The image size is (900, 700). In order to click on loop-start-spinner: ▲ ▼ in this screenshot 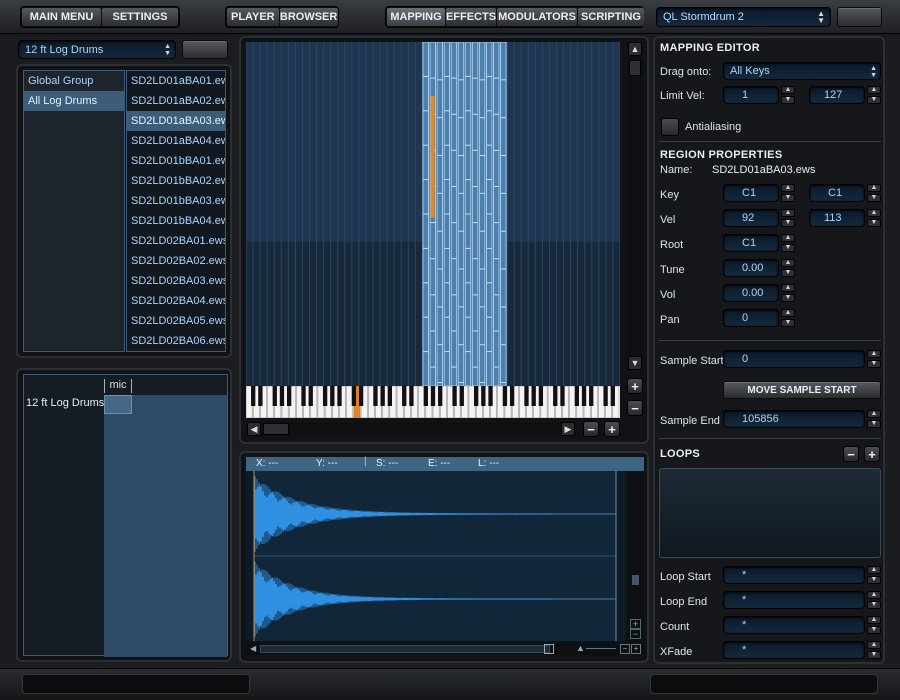, I will do `click(874, 575)`.